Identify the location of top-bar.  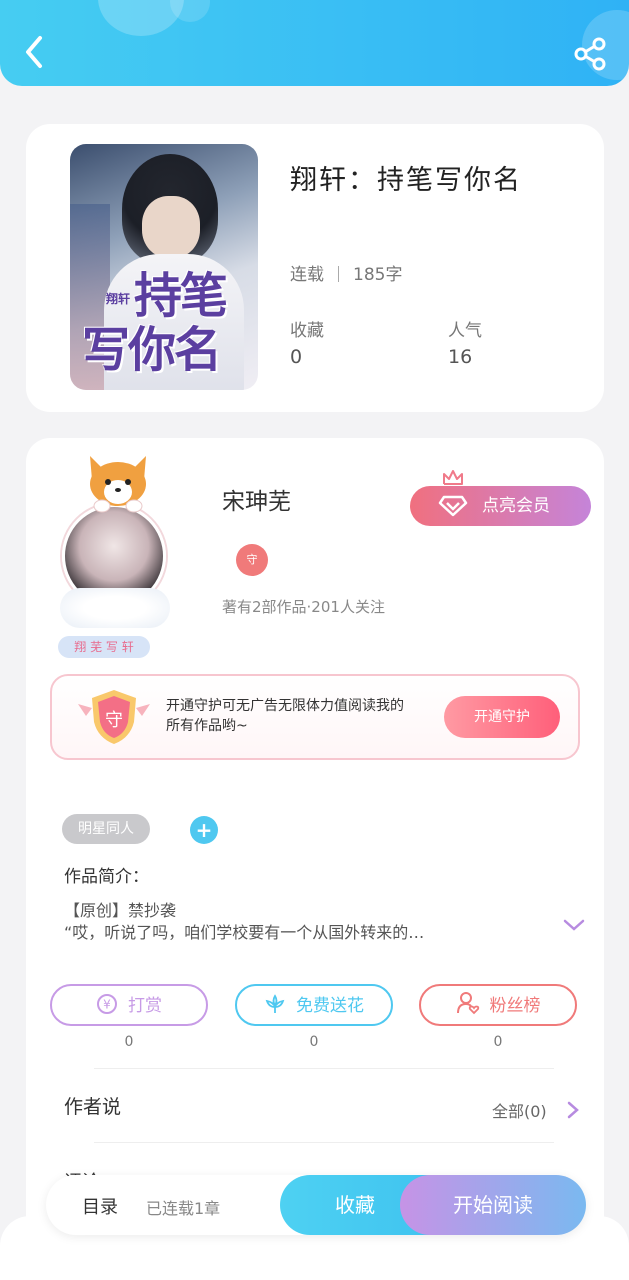
(314, 43).